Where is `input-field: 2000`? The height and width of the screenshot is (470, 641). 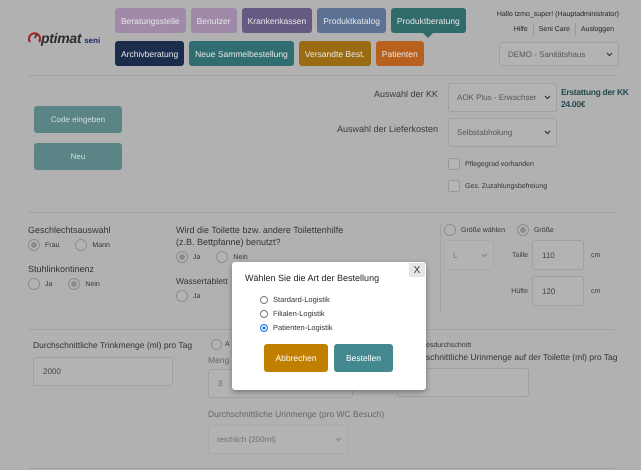
input-field: 2000 is located at coordinates (103, 371).